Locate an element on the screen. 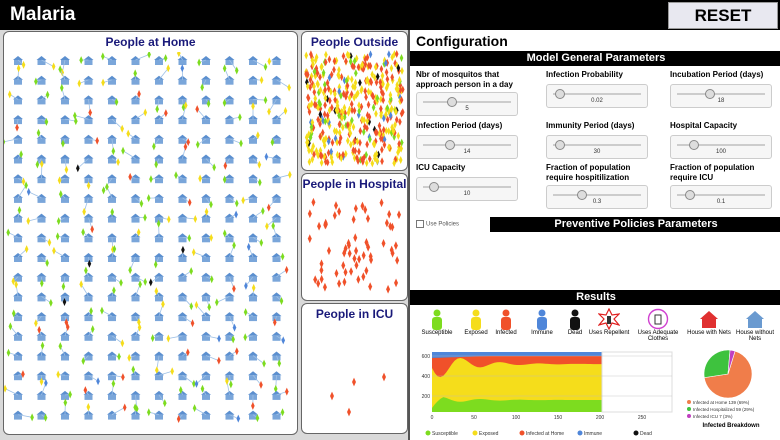 The height and width of the screenshot is (440, 780). param-slider: 30 is located at coordinates (597, 147).